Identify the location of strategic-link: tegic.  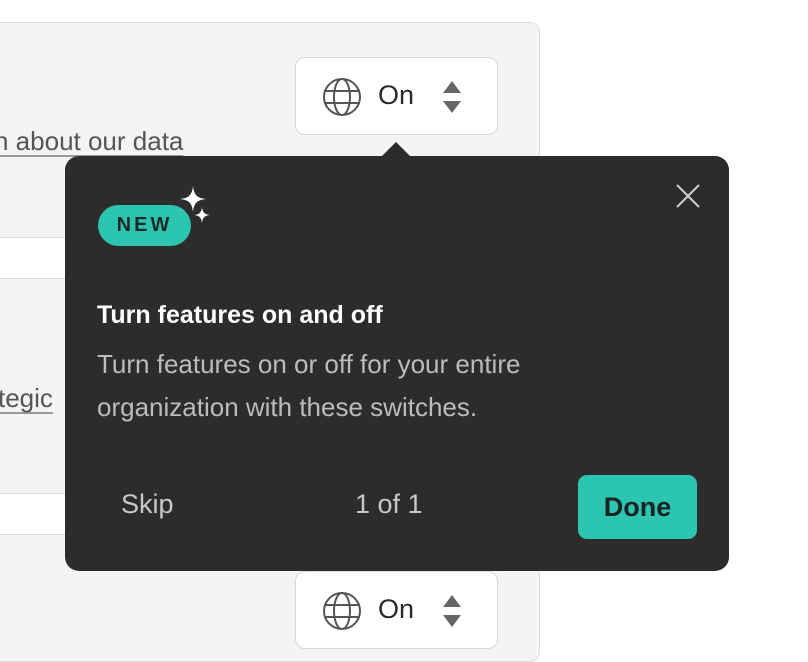
(26, 398).